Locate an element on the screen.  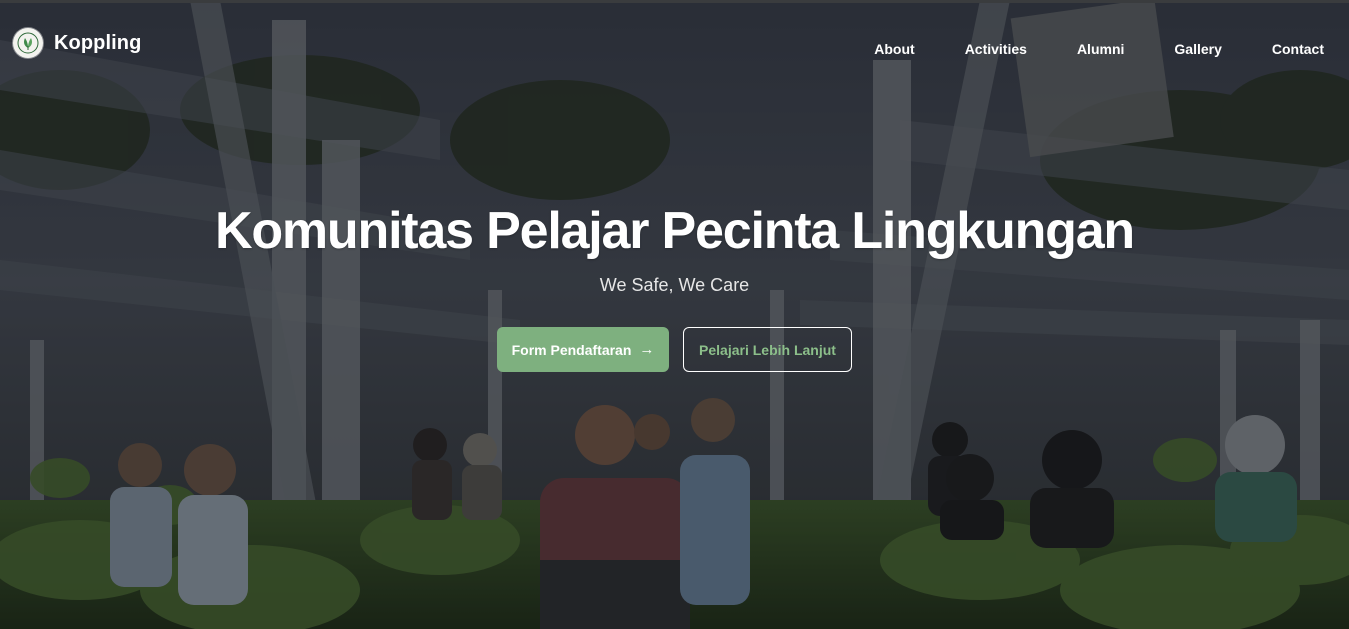
hero-subtitle: We Safe, We Care is located at coordinates (674, 285).